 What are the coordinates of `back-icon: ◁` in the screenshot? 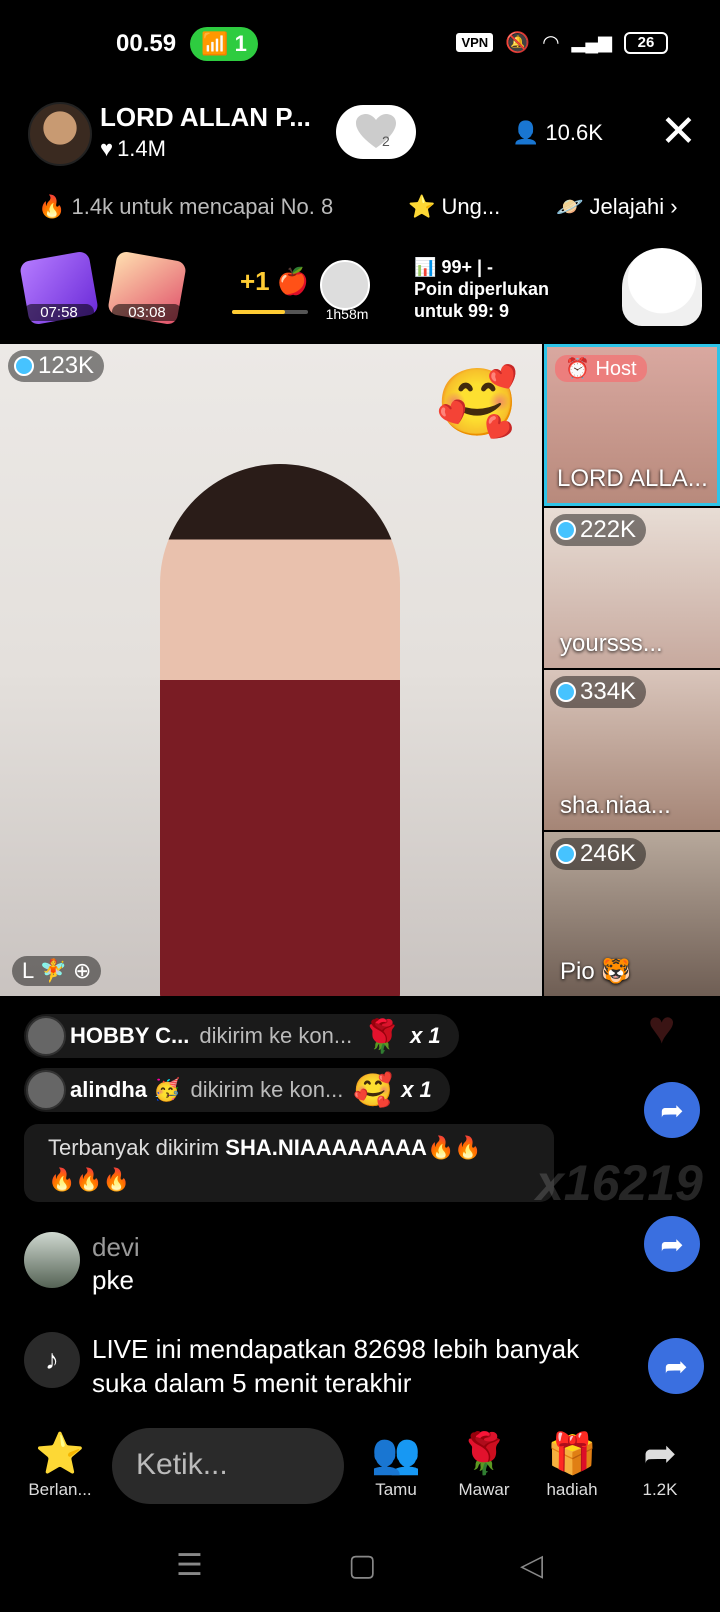 It's located at (531, 1565).